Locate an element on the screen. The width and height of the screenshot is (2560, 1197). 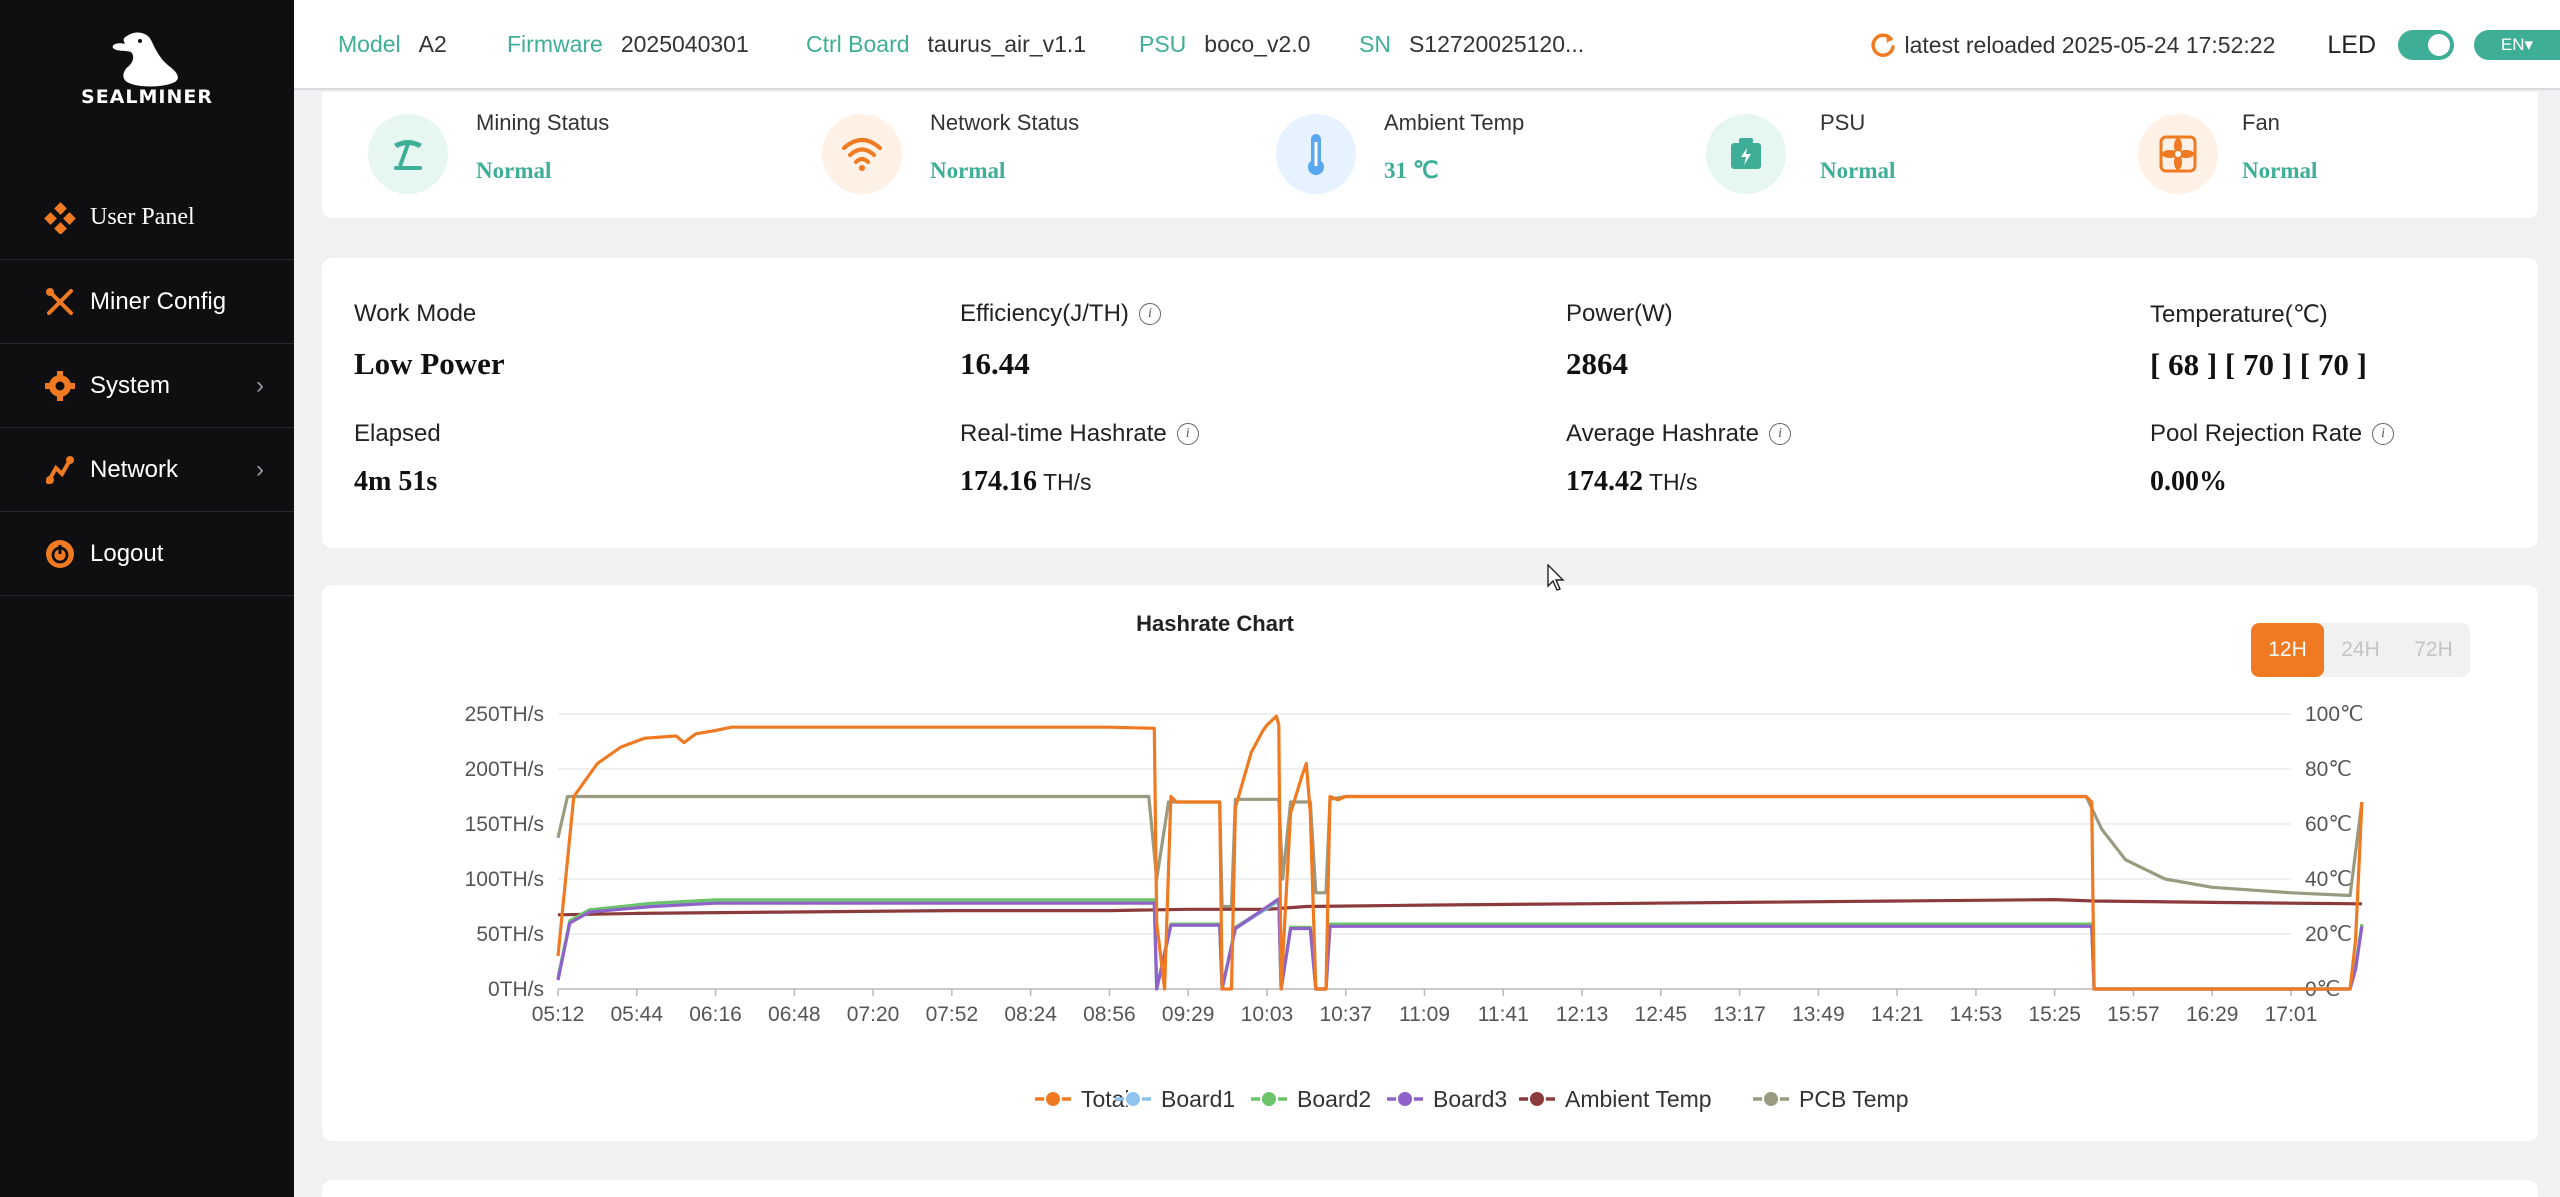
y-left-tick-label: 100TH/s is located at coordinates (504, 879).